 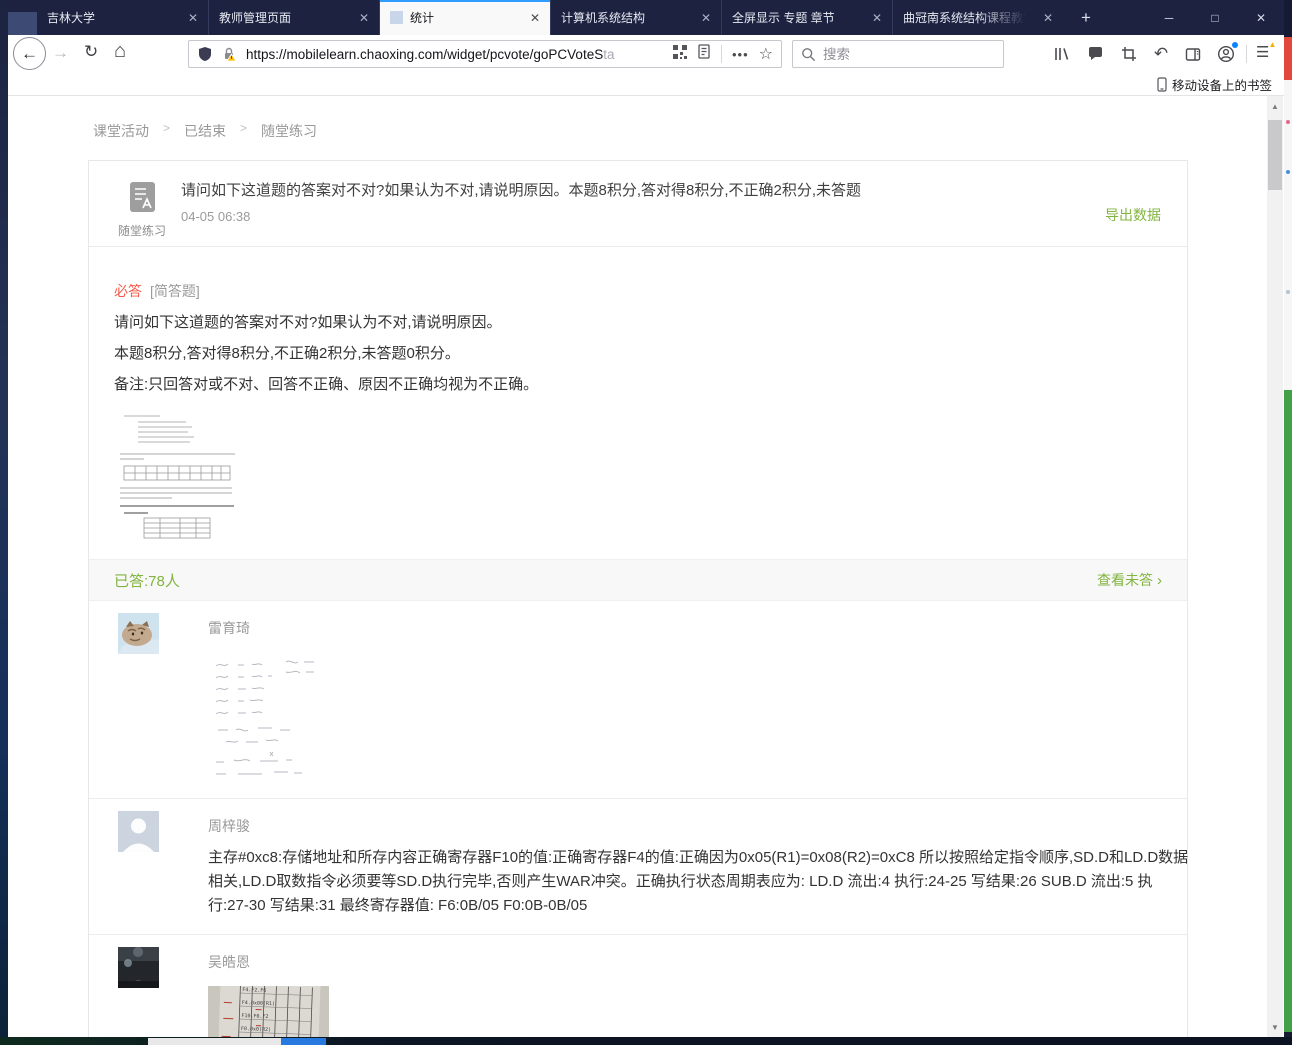 I want to click on sidebar-toggle-icon, so click(x=1193, y=54).